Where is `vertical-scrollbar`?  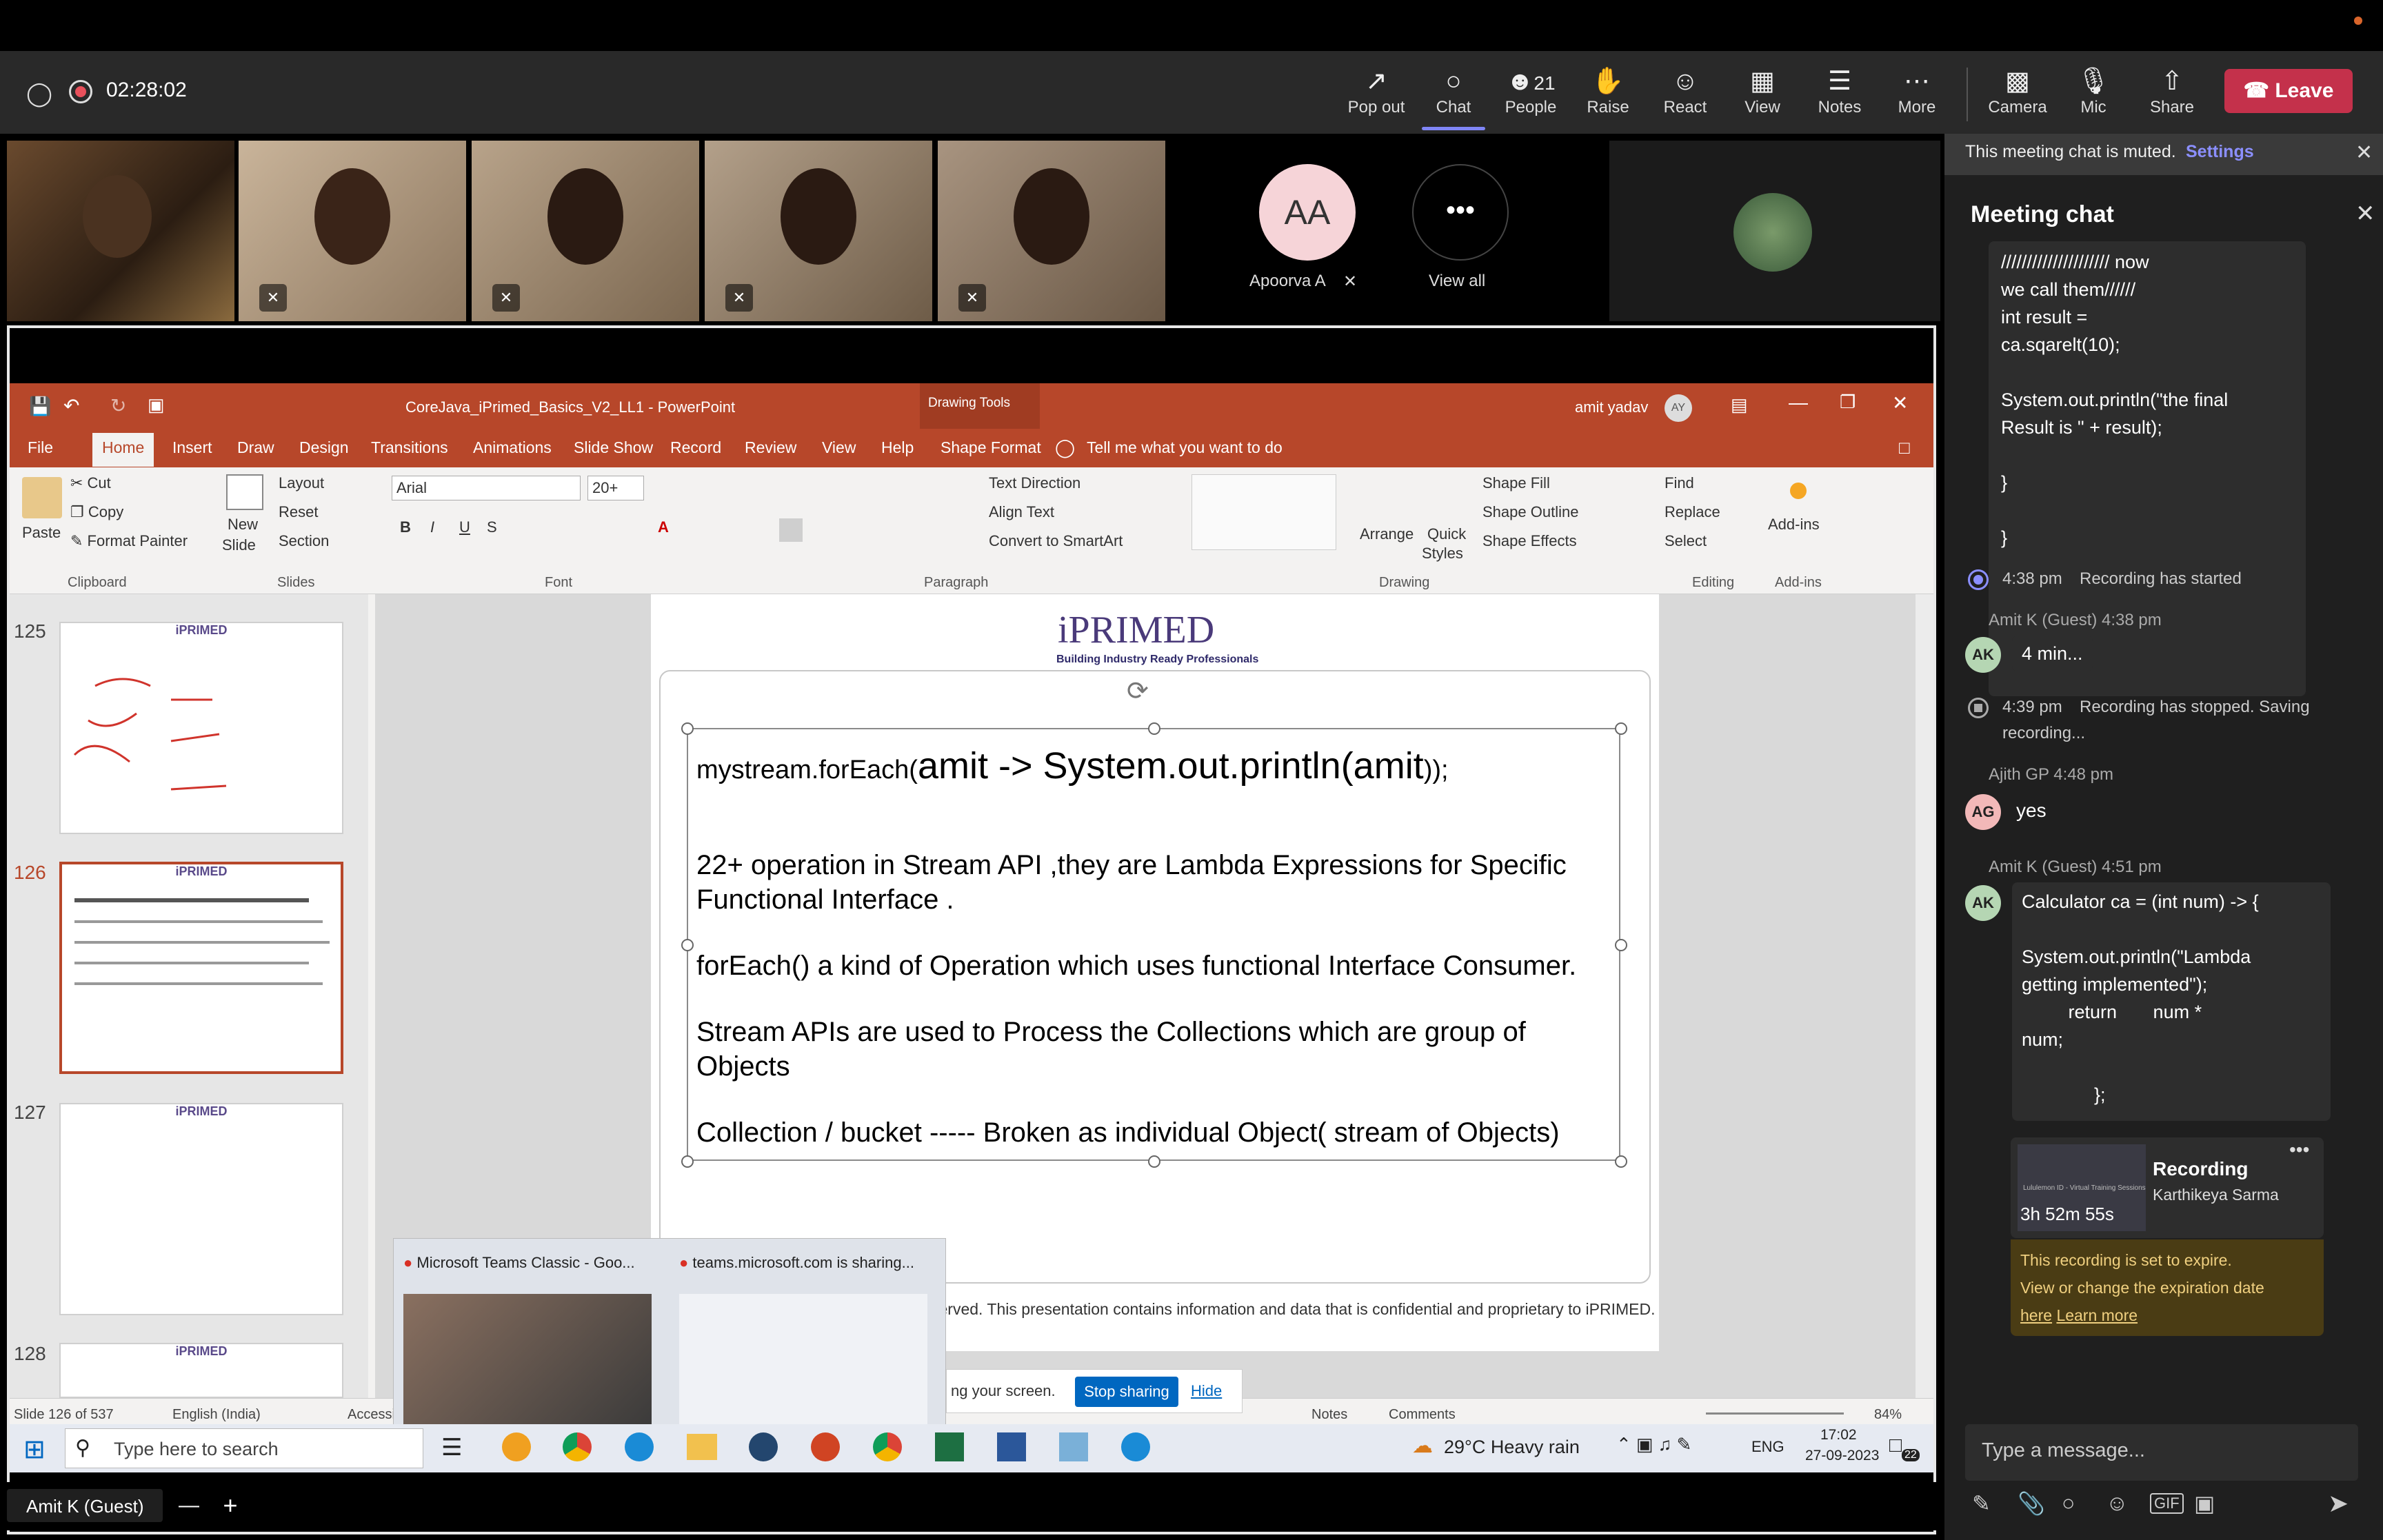
vertical-scrollbar is located at coordinates (1924, 996).